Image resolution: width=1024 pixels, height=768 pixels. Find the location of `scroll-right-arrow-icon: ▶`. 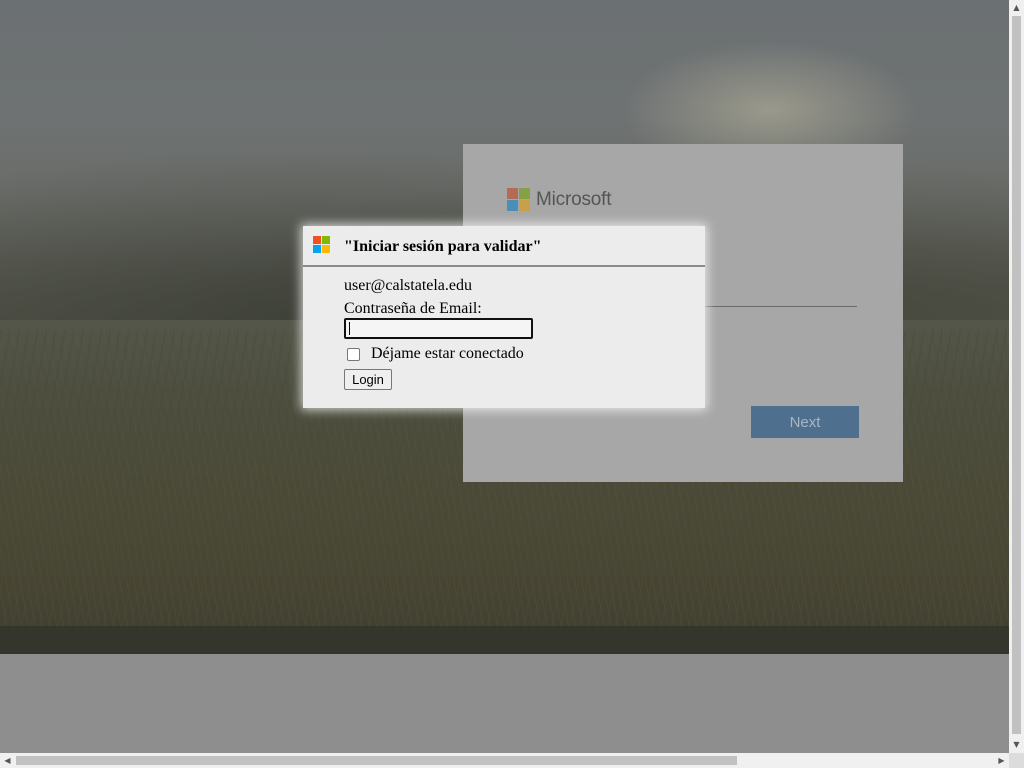

scroll-right-arrow-icon: ▶ is located at coordinates (1001, 760).